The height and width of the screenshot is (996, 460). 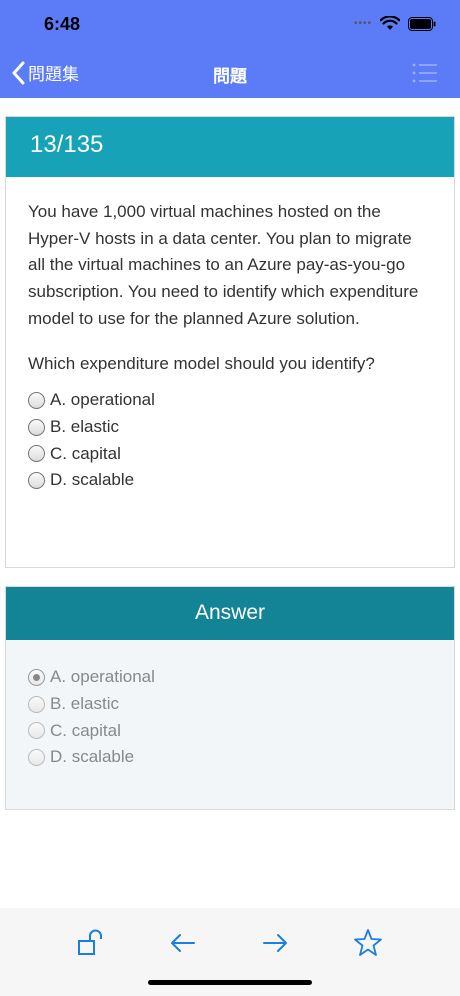 What do you see at coordinates (84, 704) in the screenshot?
I see `answer-option-label: B. elastic` at bounding box center [84, 704].